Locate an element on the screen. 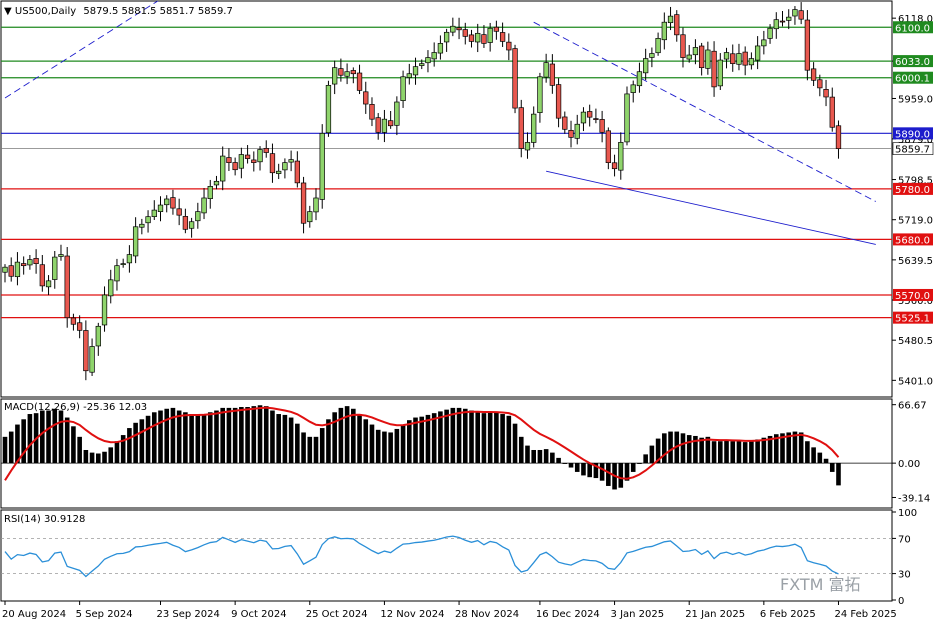 The width and height of the screenshot is (936, 628). macd-label: MACD(12,26,9) -25.36 12.03 is located at coordinates (75, 407).